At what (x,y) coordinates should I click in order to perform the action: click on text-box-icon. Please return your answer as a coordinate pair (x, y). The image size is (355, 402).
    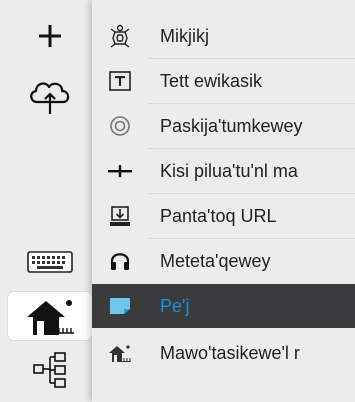
    Looking at the image, I should click on (120, 81).